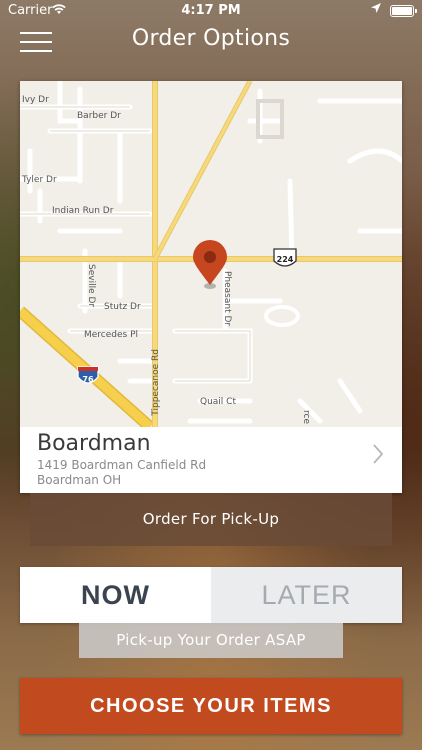 The width and height of the screenshot is (422, 750). I want to click on status-bar: Carrier 4:17 PM, so click(211, 11).